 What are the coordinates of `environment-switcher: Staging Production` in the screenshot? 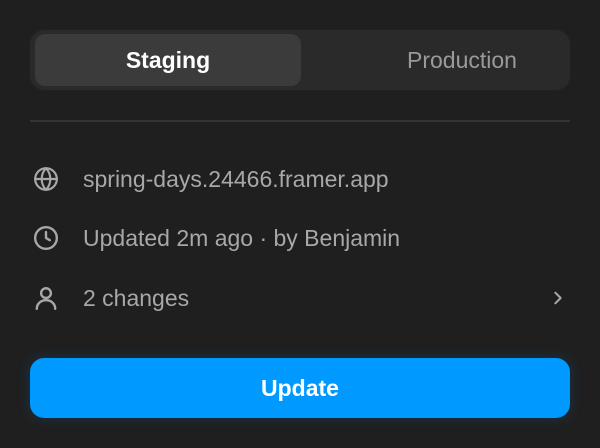 It's located at (300, 60).